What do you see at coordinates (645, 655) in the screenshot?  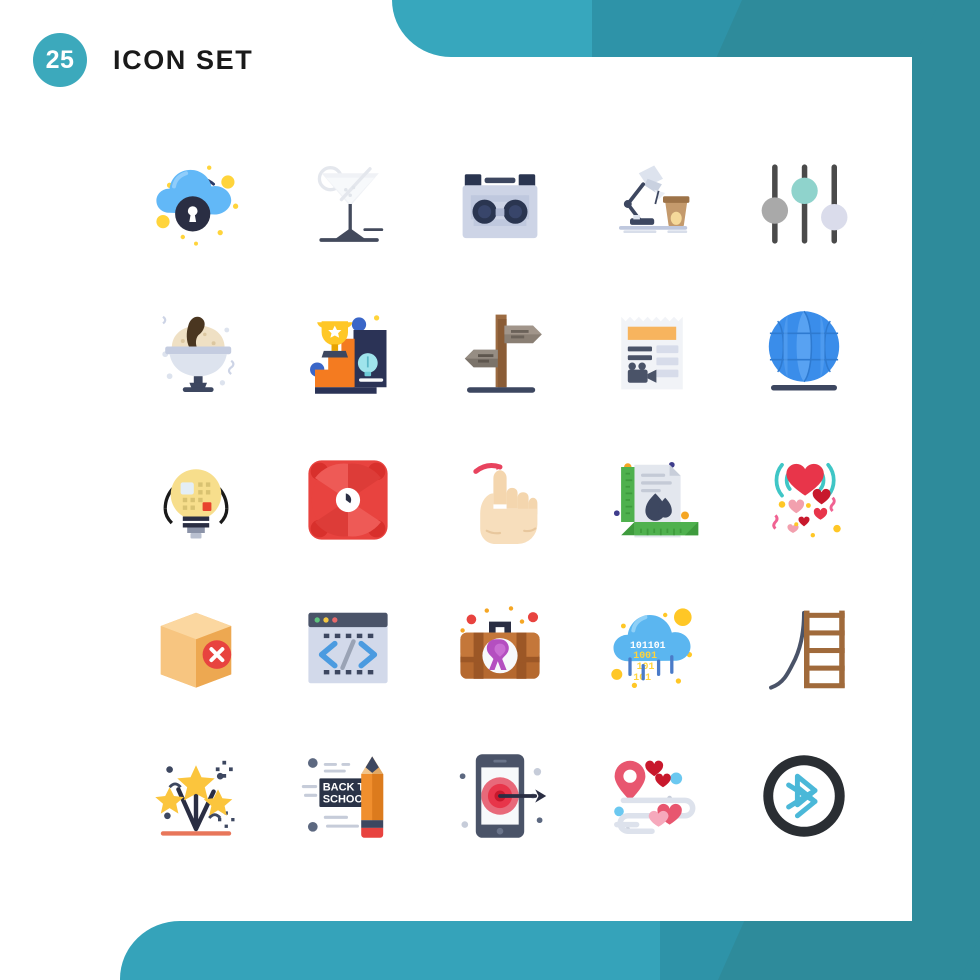 I see `svg-text: 1001` at bounding box center [645, 655].